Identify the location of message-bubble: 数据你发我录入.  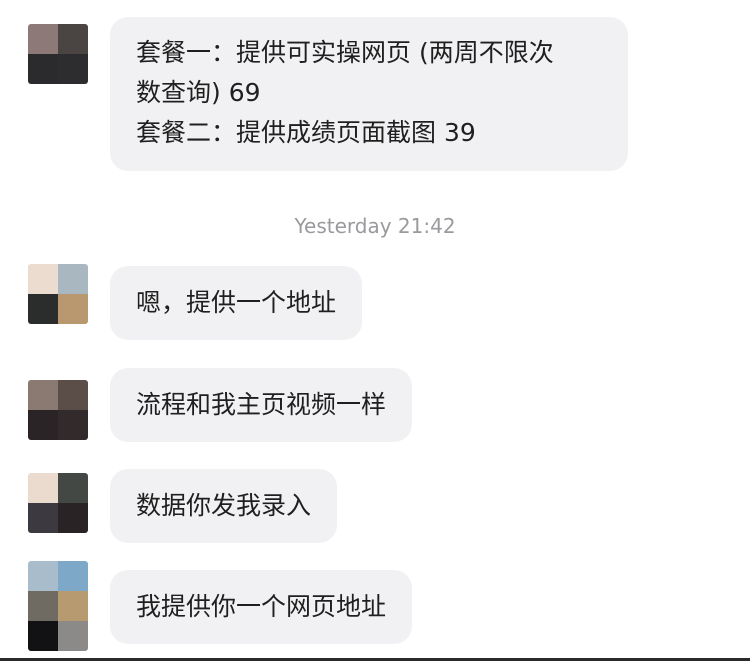
(224, 506).